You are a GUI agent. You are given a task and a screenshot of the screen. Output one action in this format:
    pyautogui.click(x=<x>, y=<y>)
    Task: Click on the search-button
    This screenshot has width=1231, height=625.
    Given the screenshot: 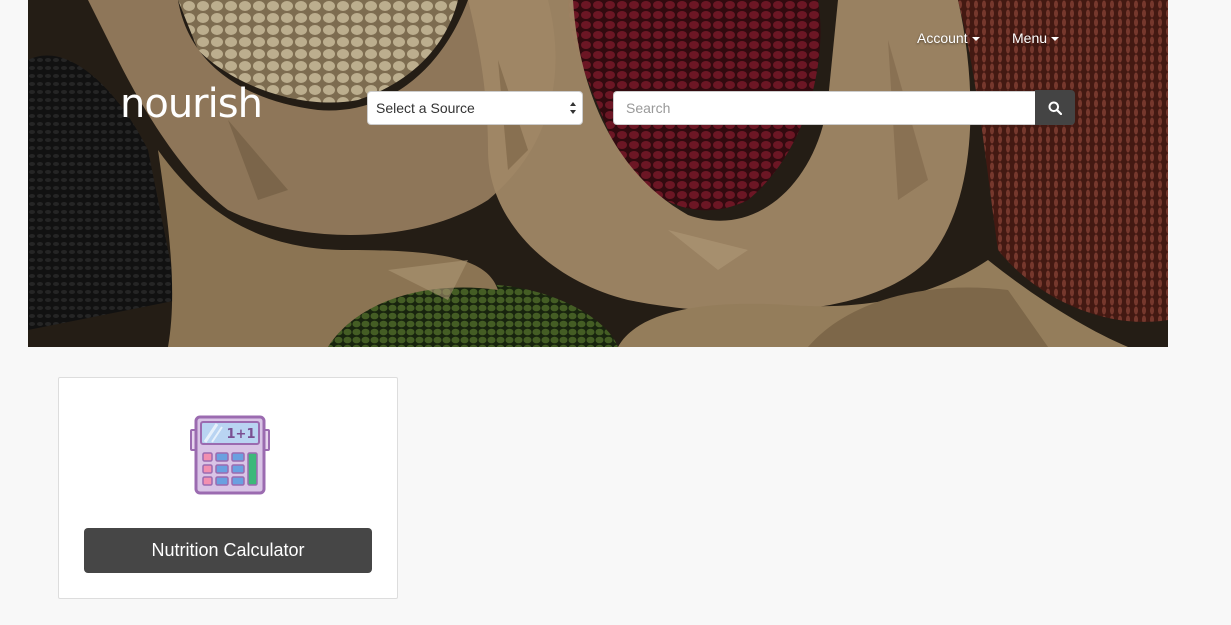 What is the action you would take?
    pyautogui.click(x=1055, y=107)
    